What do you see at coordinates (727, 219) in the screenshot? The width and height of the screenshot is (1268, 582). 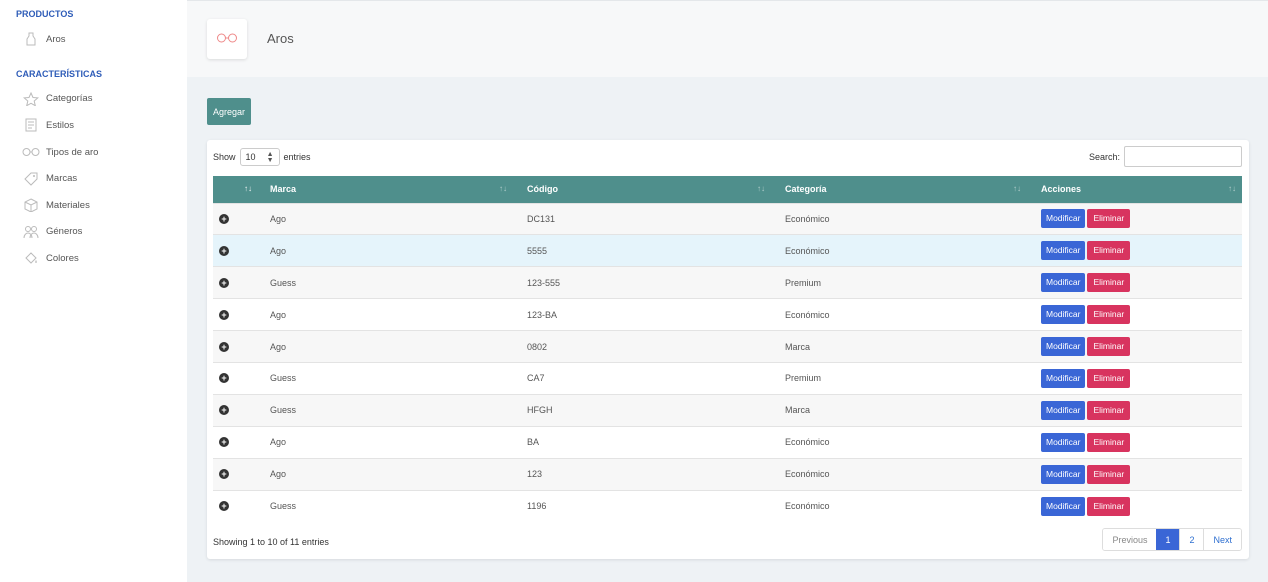 I see `table-row: + Ago DC131 Económico Modificar Eliminar` at bounding box center [727, 219].